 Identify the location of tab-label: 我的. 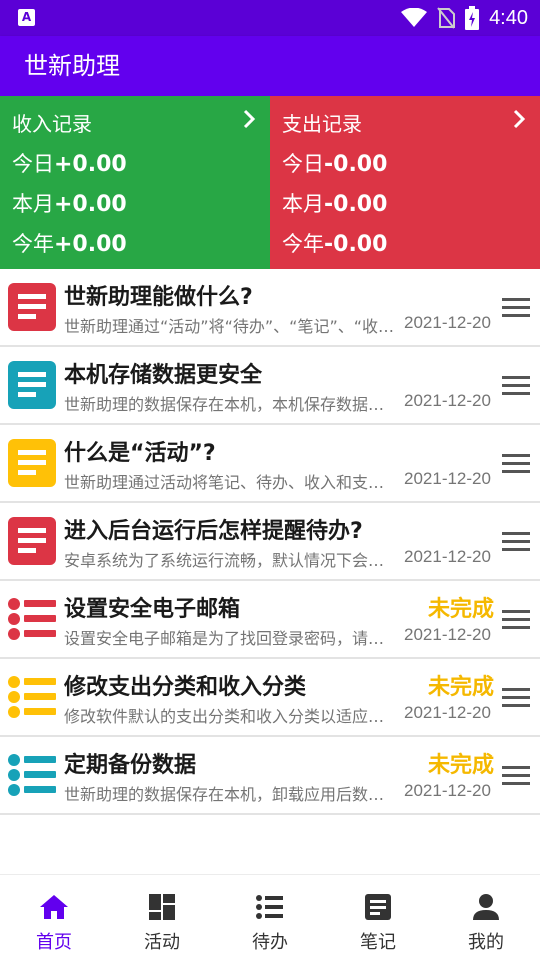
(486, 942).